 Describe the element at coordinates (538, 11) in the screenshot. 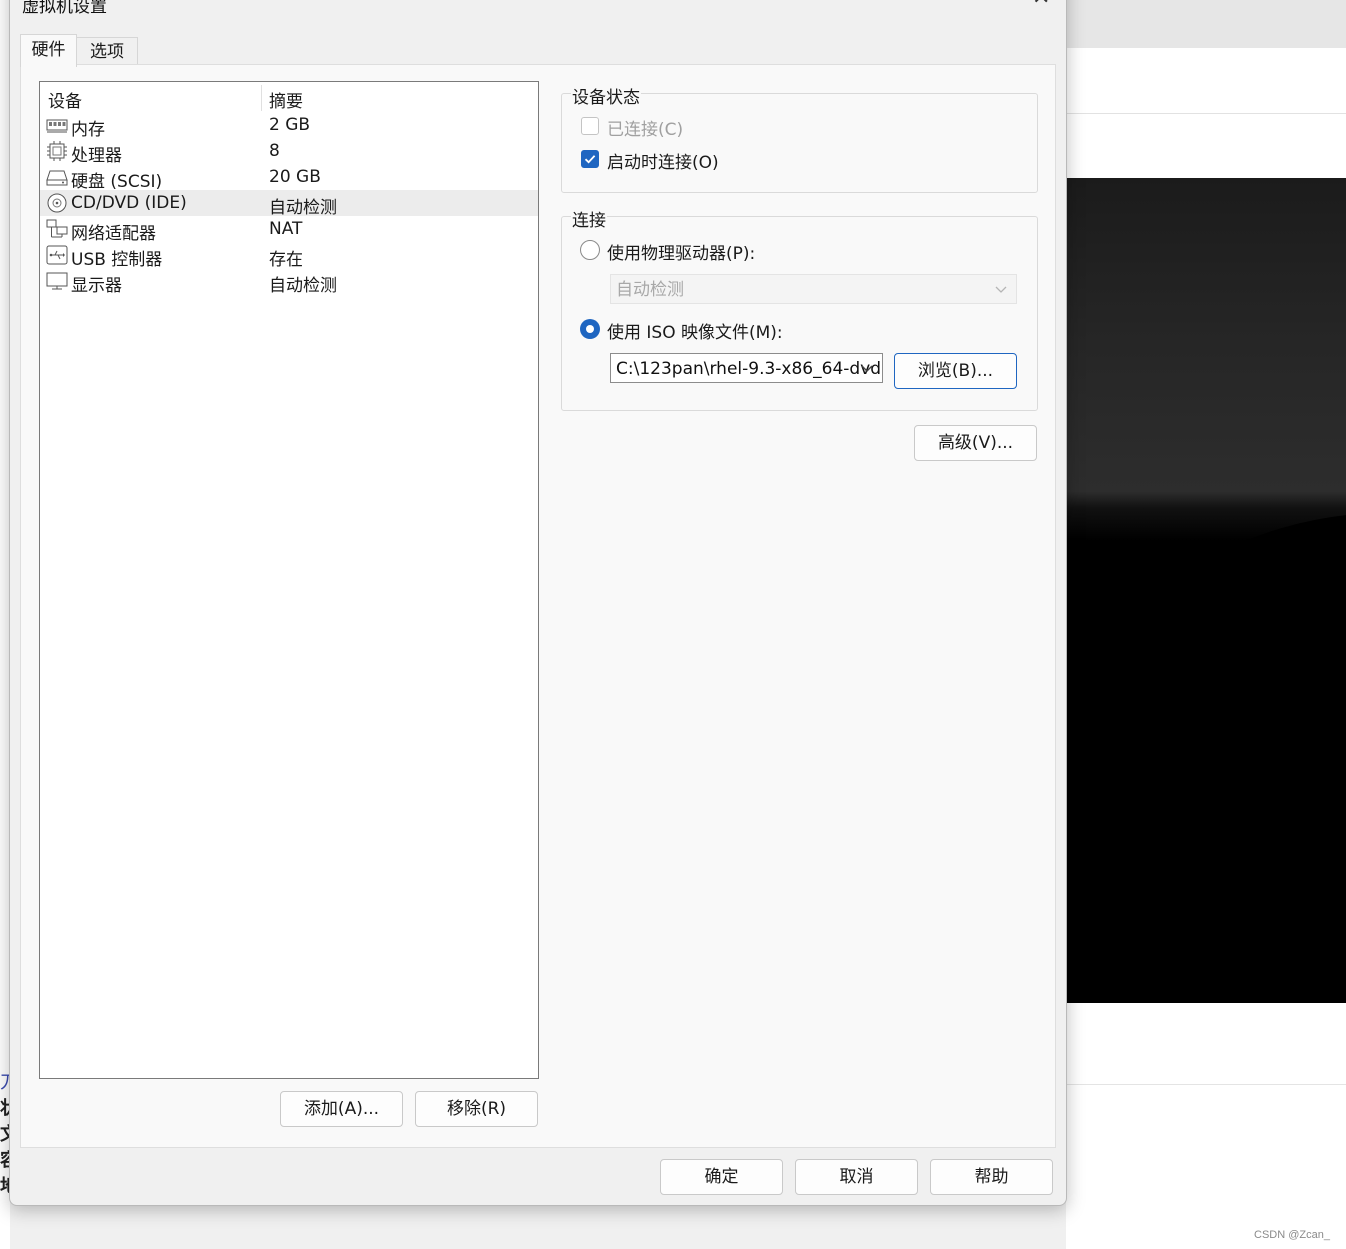

I see `title-bar: 虚拟机设置 ✕` at that location.